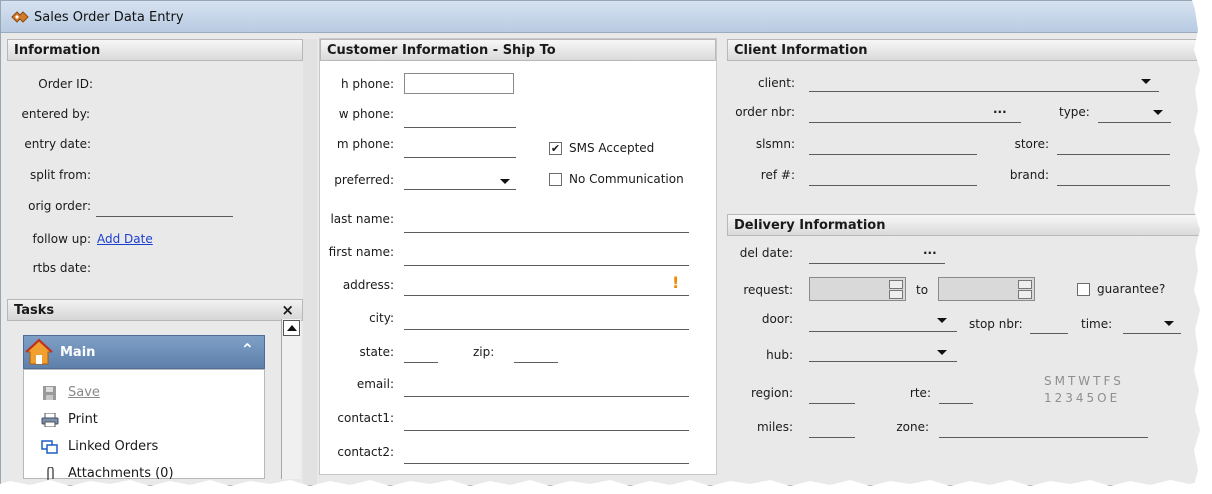 Image resolution: width=1212 pixels, height=494 pixels. What do you see at coordinates (883, 361) in the screenshot?
I see `hub-select` at bounding box center [883, 361].